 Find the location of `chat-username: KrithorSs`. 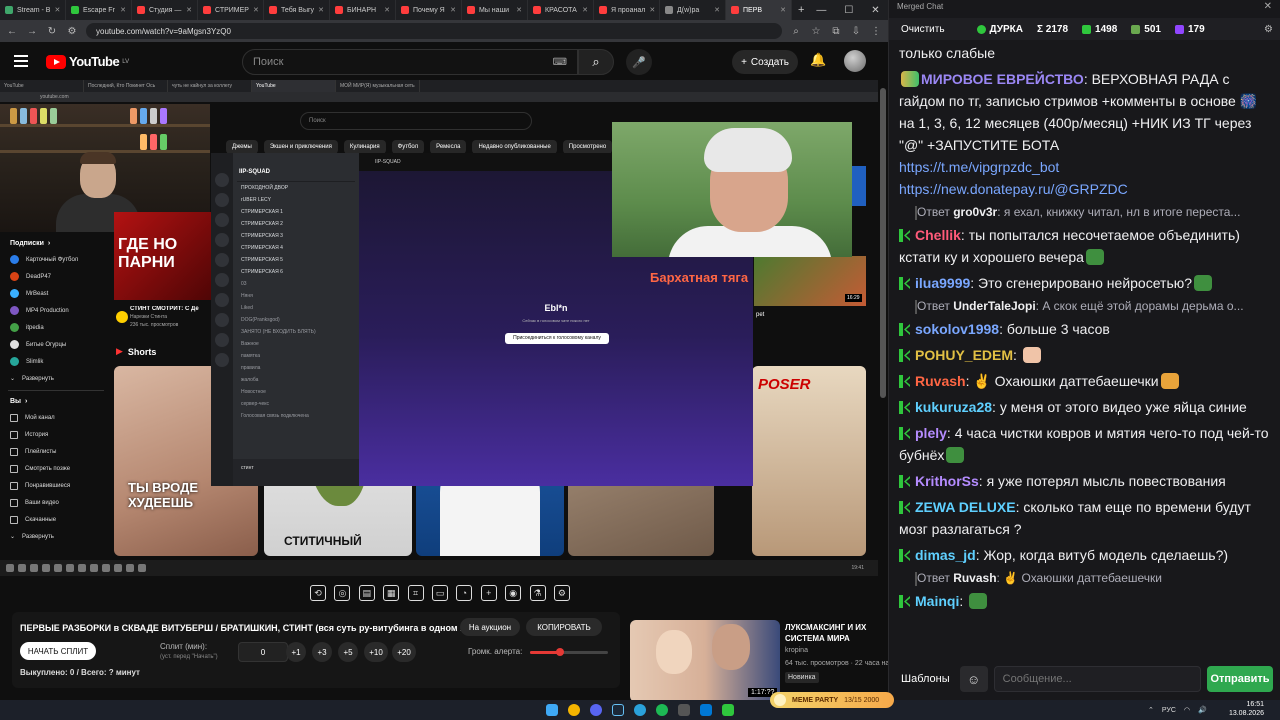

chat-username: KrithorSs is located at coordinates (947, 481).